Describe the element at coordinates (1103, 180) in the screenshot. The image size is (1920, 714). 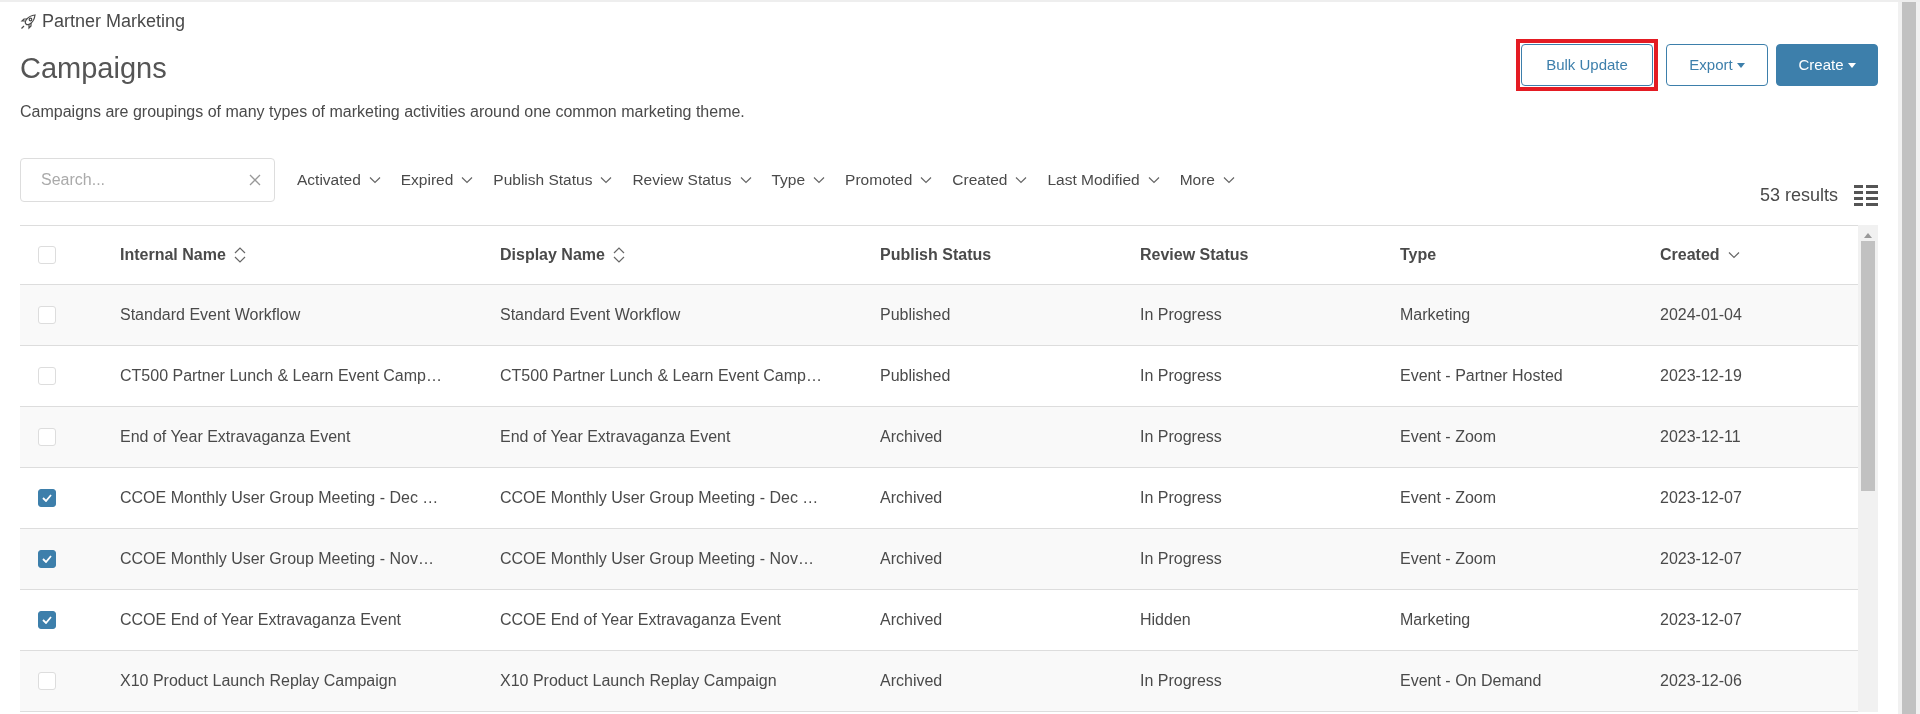
I see `filter-dropdown: Last Modified` at that location.